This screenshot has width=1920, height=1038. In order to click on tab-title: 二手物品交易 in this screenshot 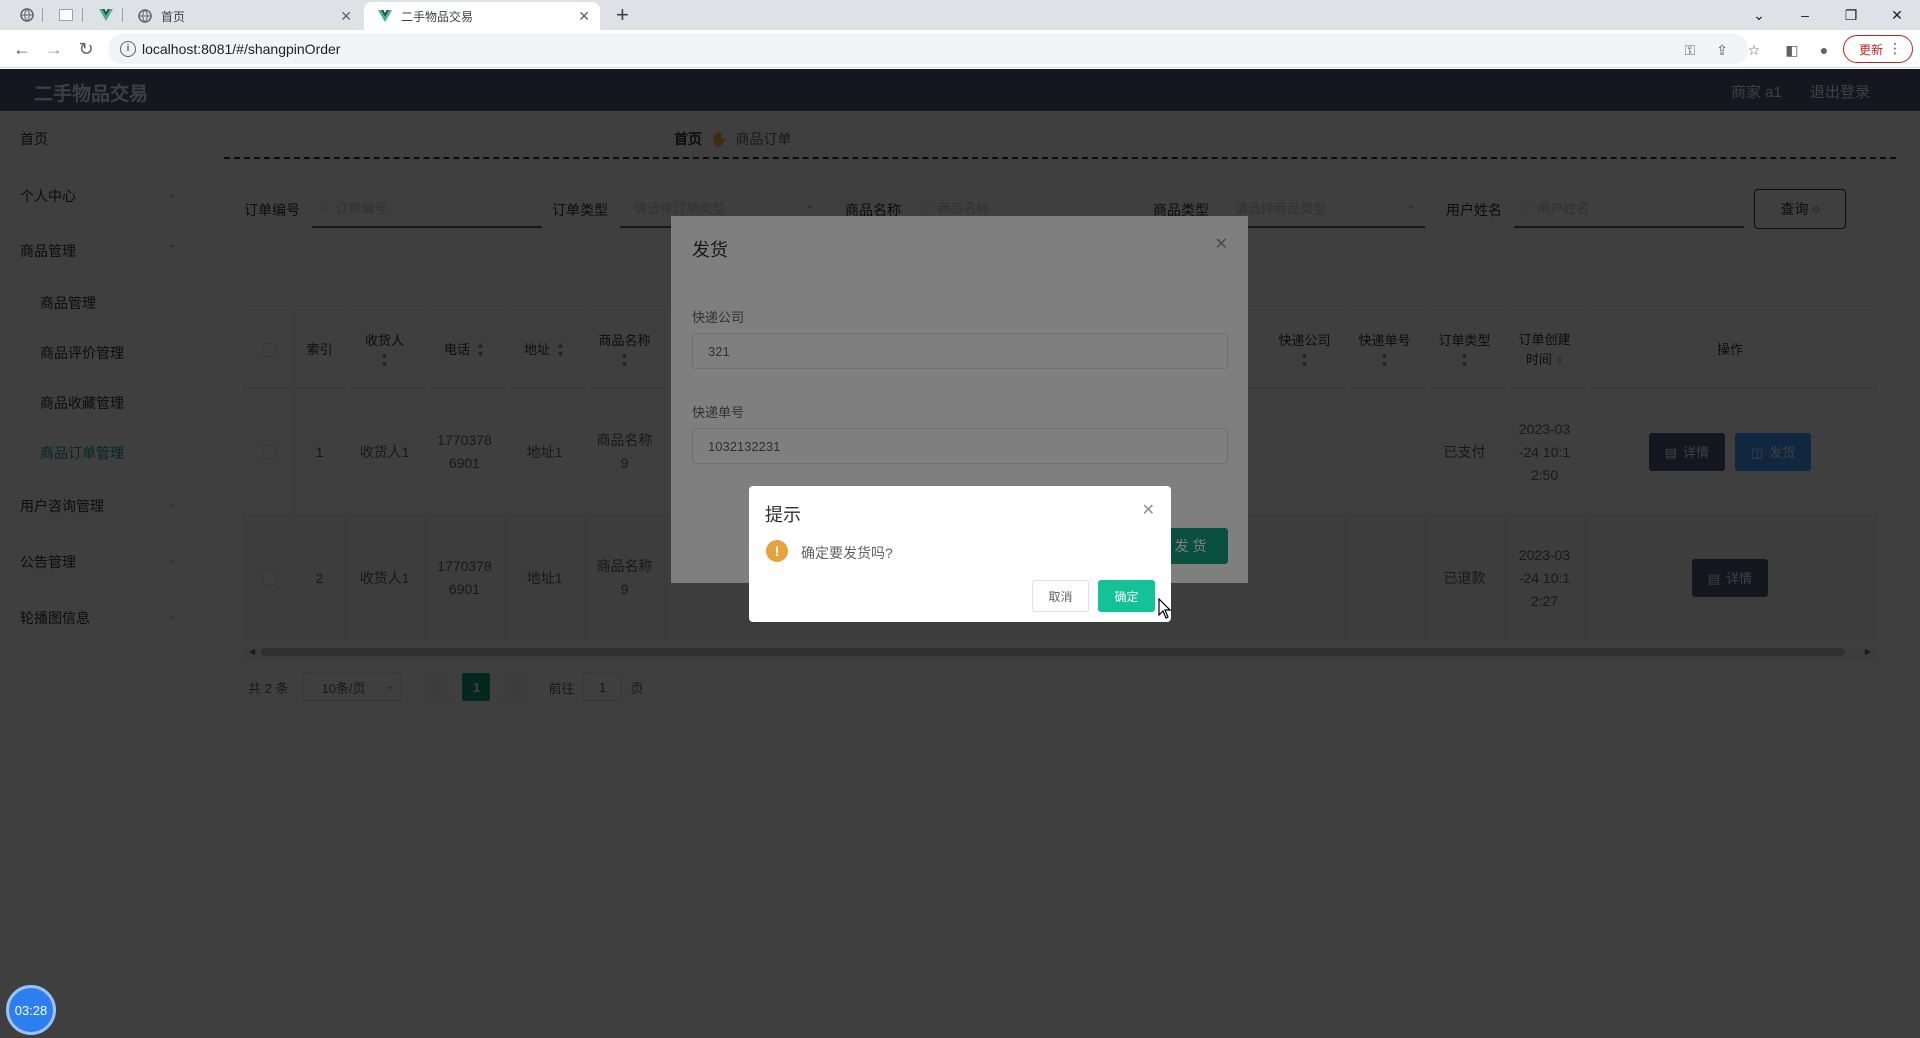, I will do `click(437, 16)`.